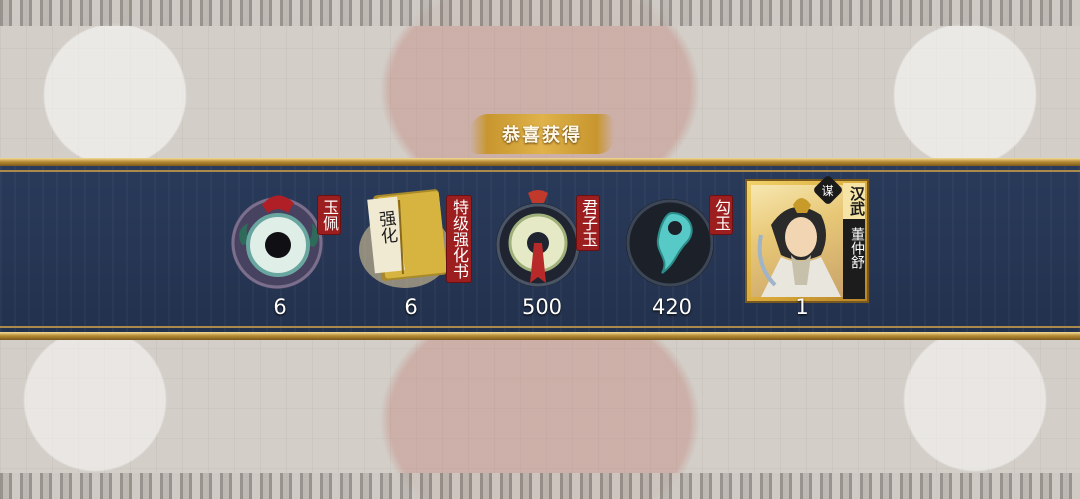  Describe the element at coordinates (807, 238) in the screenshot. I see `hero-card: 谋 汉武 董仲舒` at that location.